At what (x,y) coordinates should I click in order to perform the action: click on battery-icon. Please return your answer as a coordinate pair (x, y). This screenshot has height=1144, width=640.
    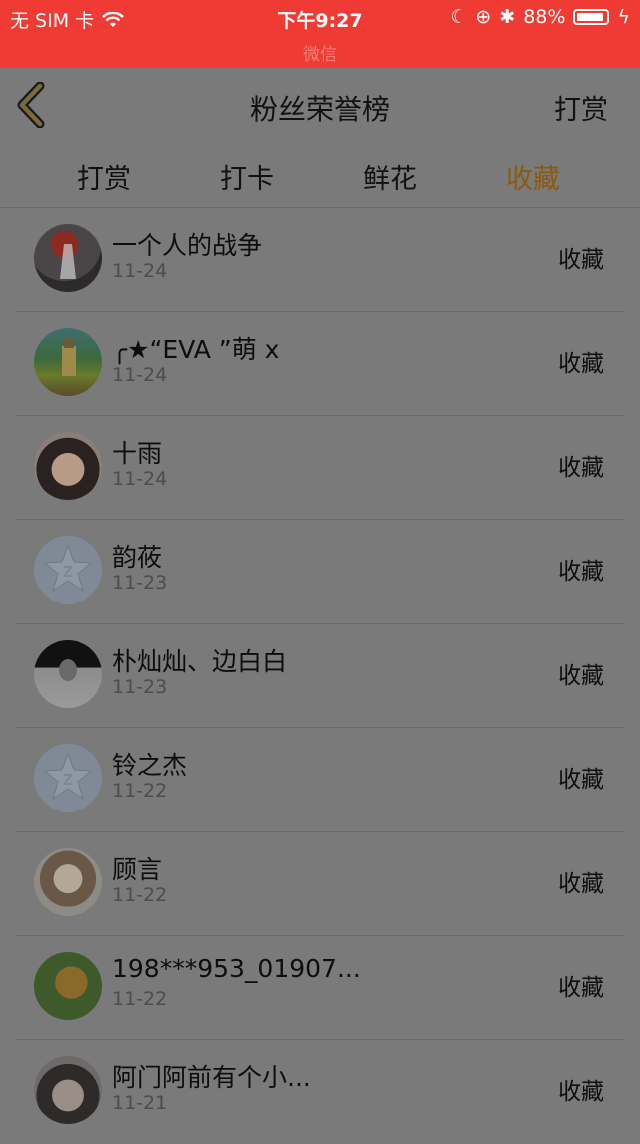
    Looking at the image, I should click on (591, 17).